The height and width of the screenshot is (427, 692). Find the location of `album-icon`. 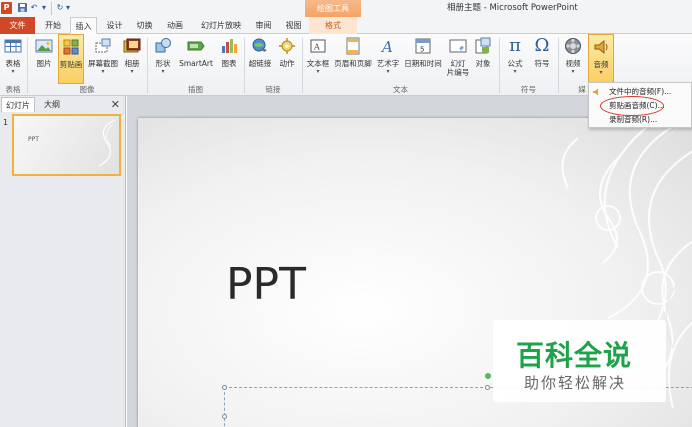

album-icon is located at coordinates (132, 45).